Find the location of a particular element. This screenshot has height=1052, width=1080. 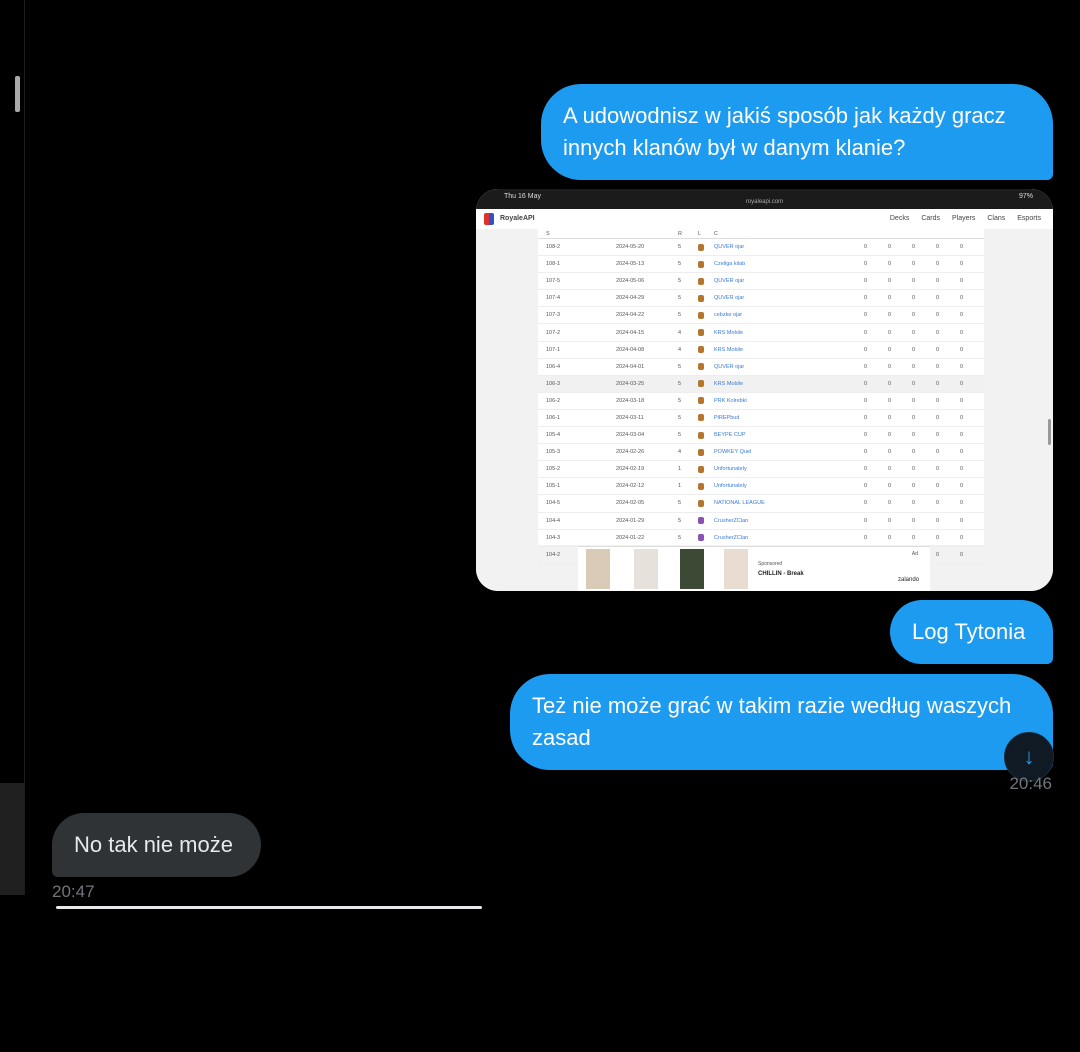

image-nav-link: Cards is located at coordinates (931, 218).